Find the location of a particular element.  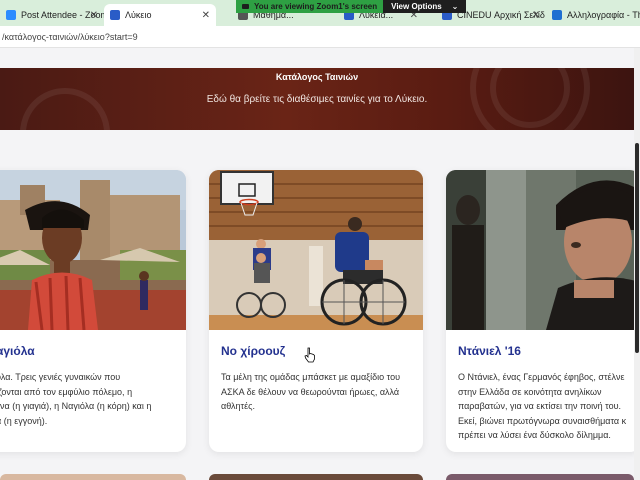

description-line: ΑΣΚΑ δε θέλουν να θεωρούνται ήρωες, αλλά is located at coordinates (310, 391).